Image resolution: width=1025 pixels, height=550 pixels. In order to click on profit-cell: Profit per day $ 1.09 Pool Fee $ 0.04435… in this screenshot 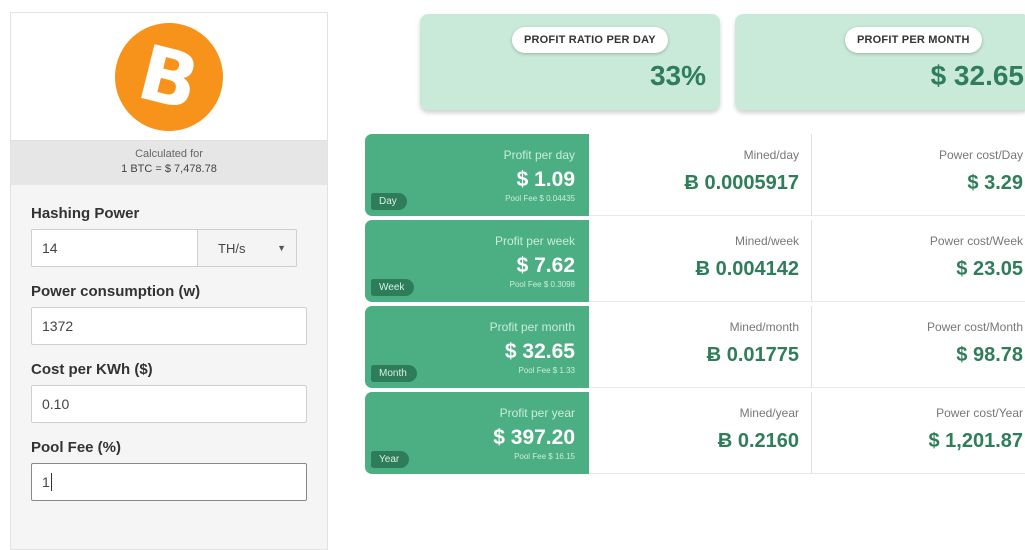, I will do `click(477, 175)`.